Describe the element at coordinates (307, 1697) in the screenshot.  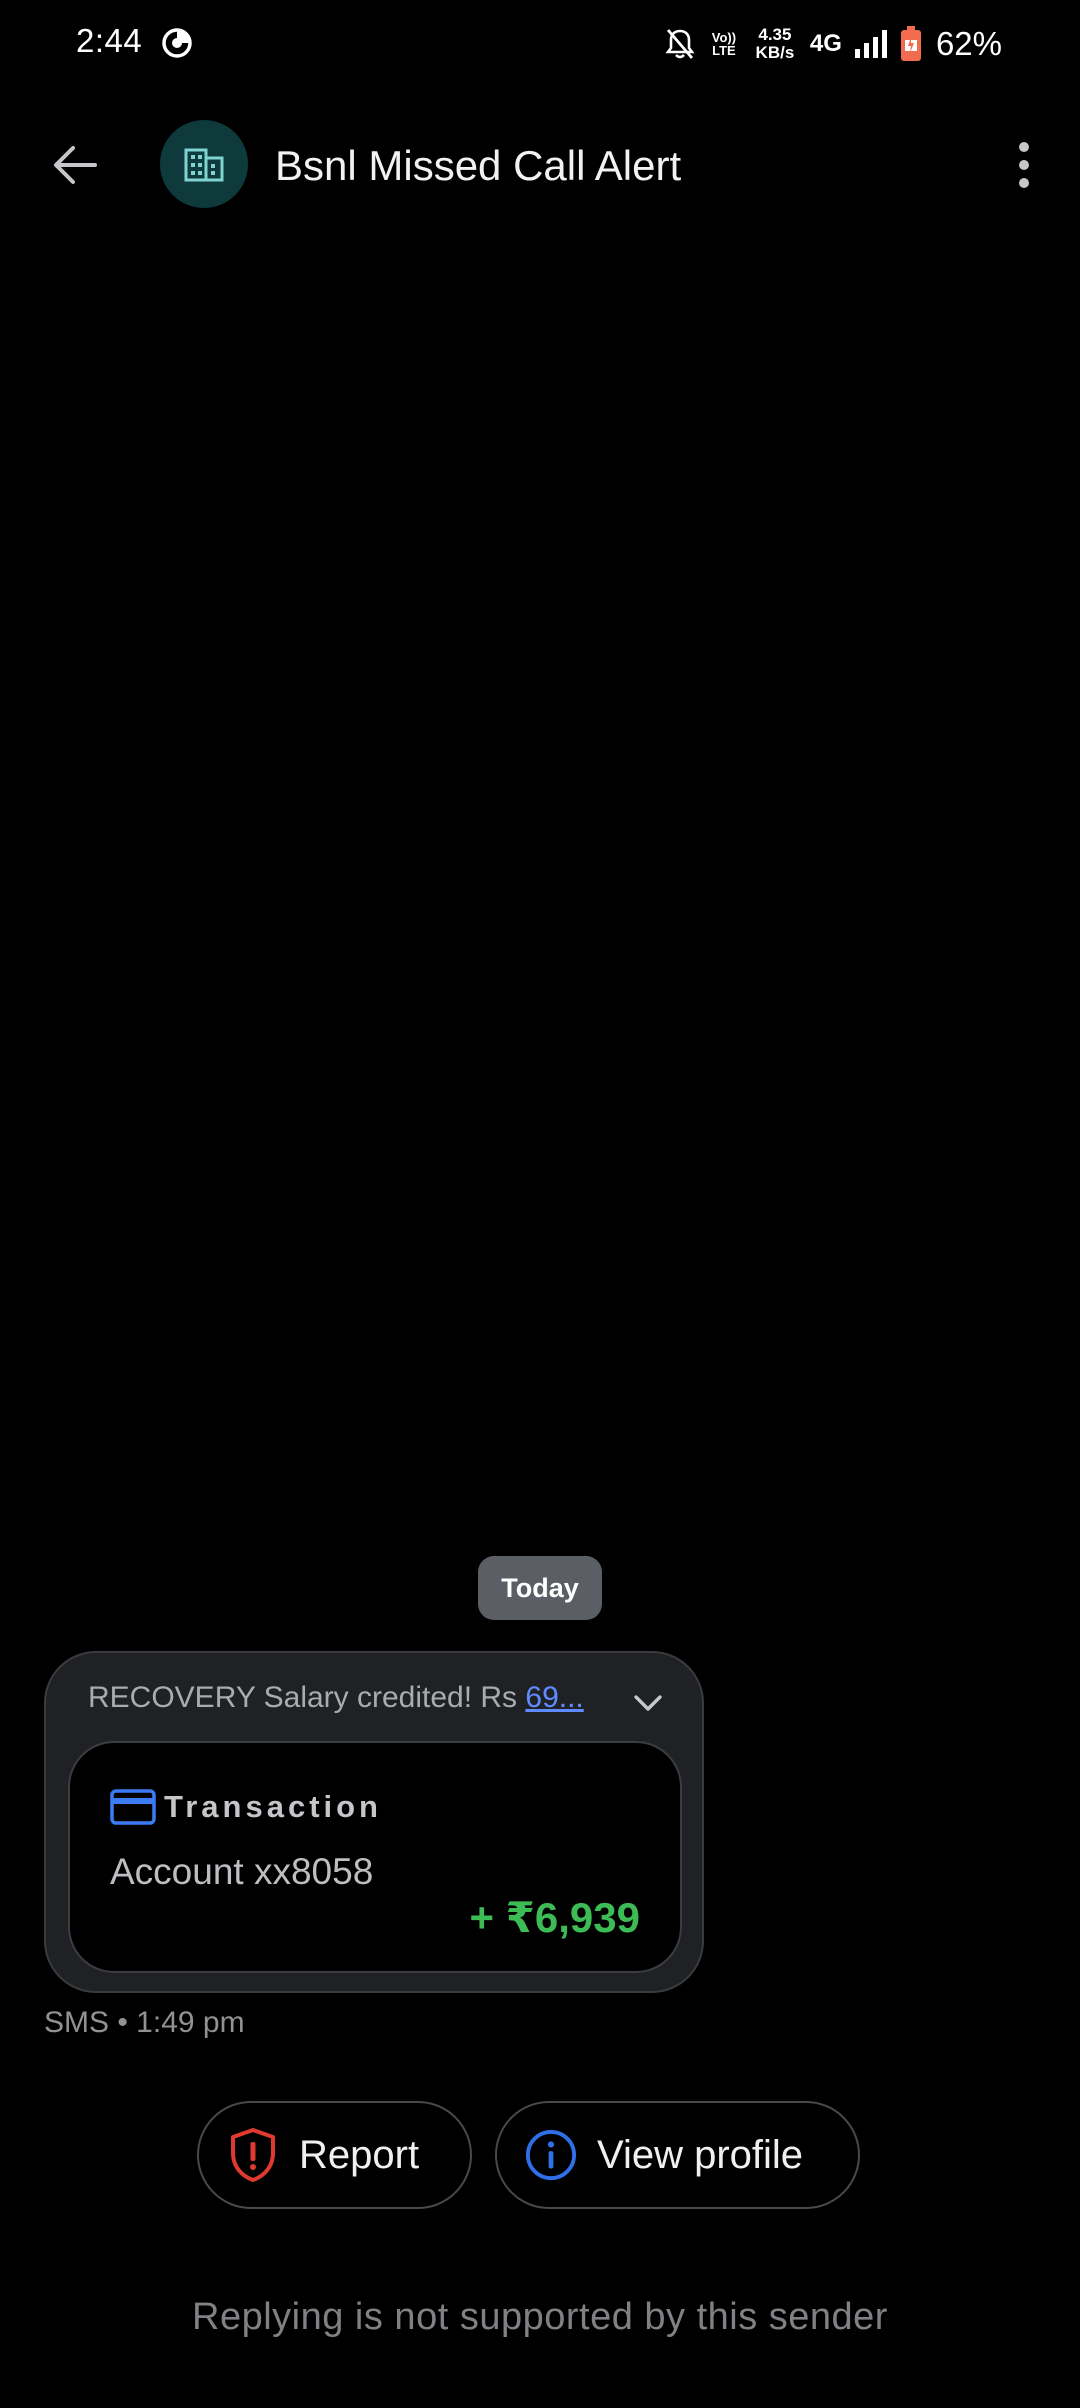
I see `message-preview-text: RECOVERY Salary credited! Rs` at that location.